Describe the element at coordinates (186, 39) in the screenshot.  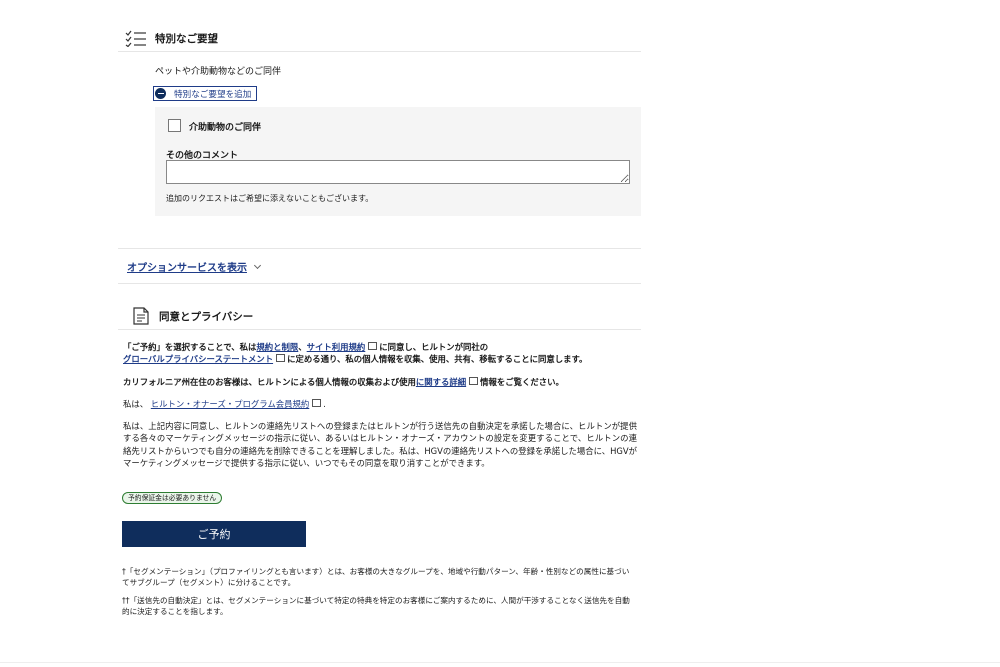
I see `special-requests-title: 特別なご要望` at that location.